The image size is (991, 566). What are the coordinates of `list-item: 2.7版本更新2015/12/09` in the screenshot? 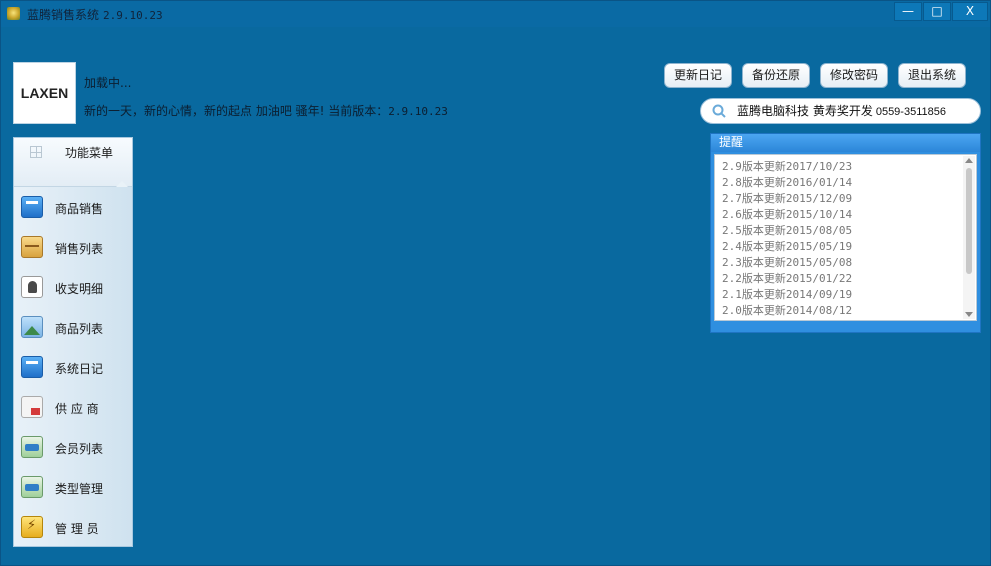 It's located at (787, 198).